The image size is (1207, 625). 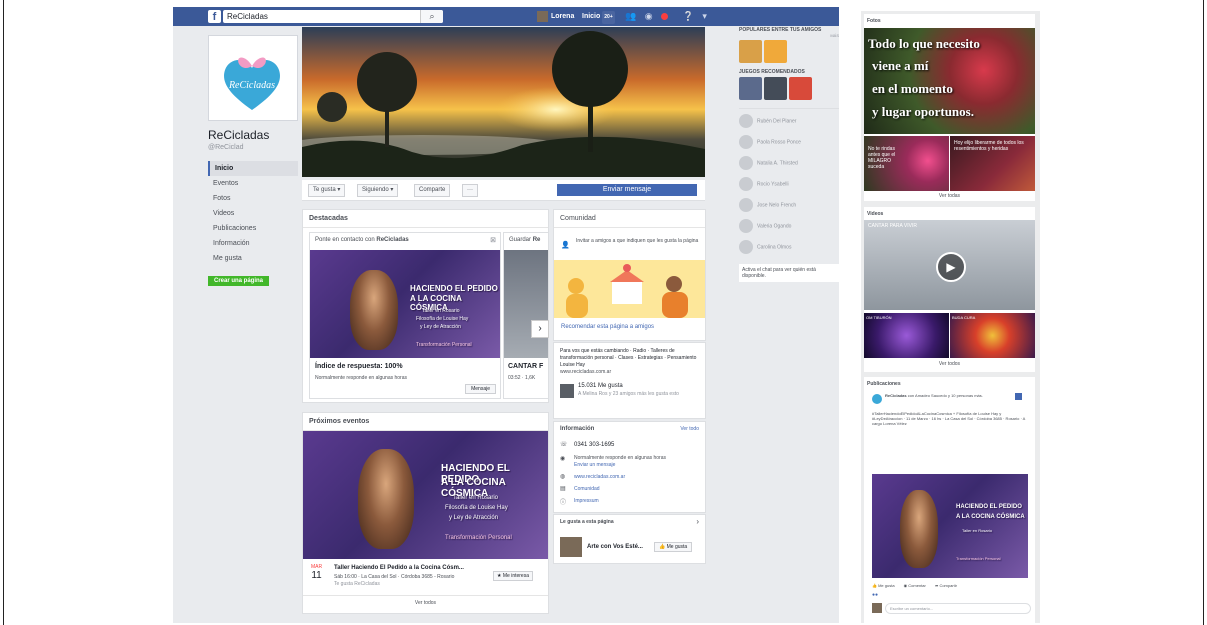 I want to click on milagro-photo: No te rindas antes que el MILAGRO suceda, so click(x=906, y=163).